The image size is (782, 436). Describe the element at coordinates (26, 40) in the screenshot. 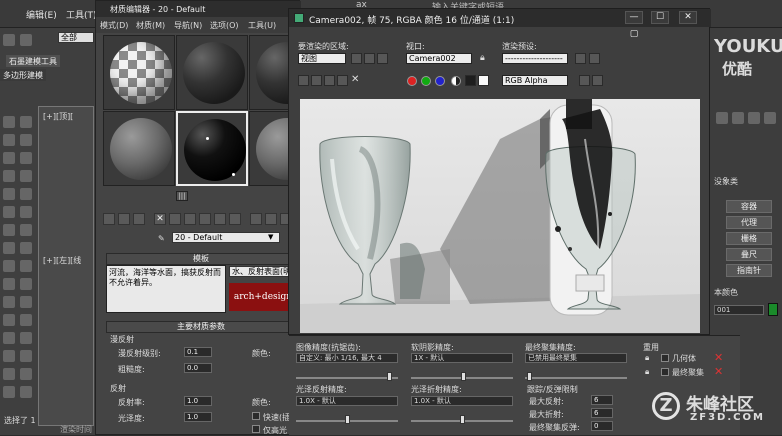

I see `redo-icon` at that location.